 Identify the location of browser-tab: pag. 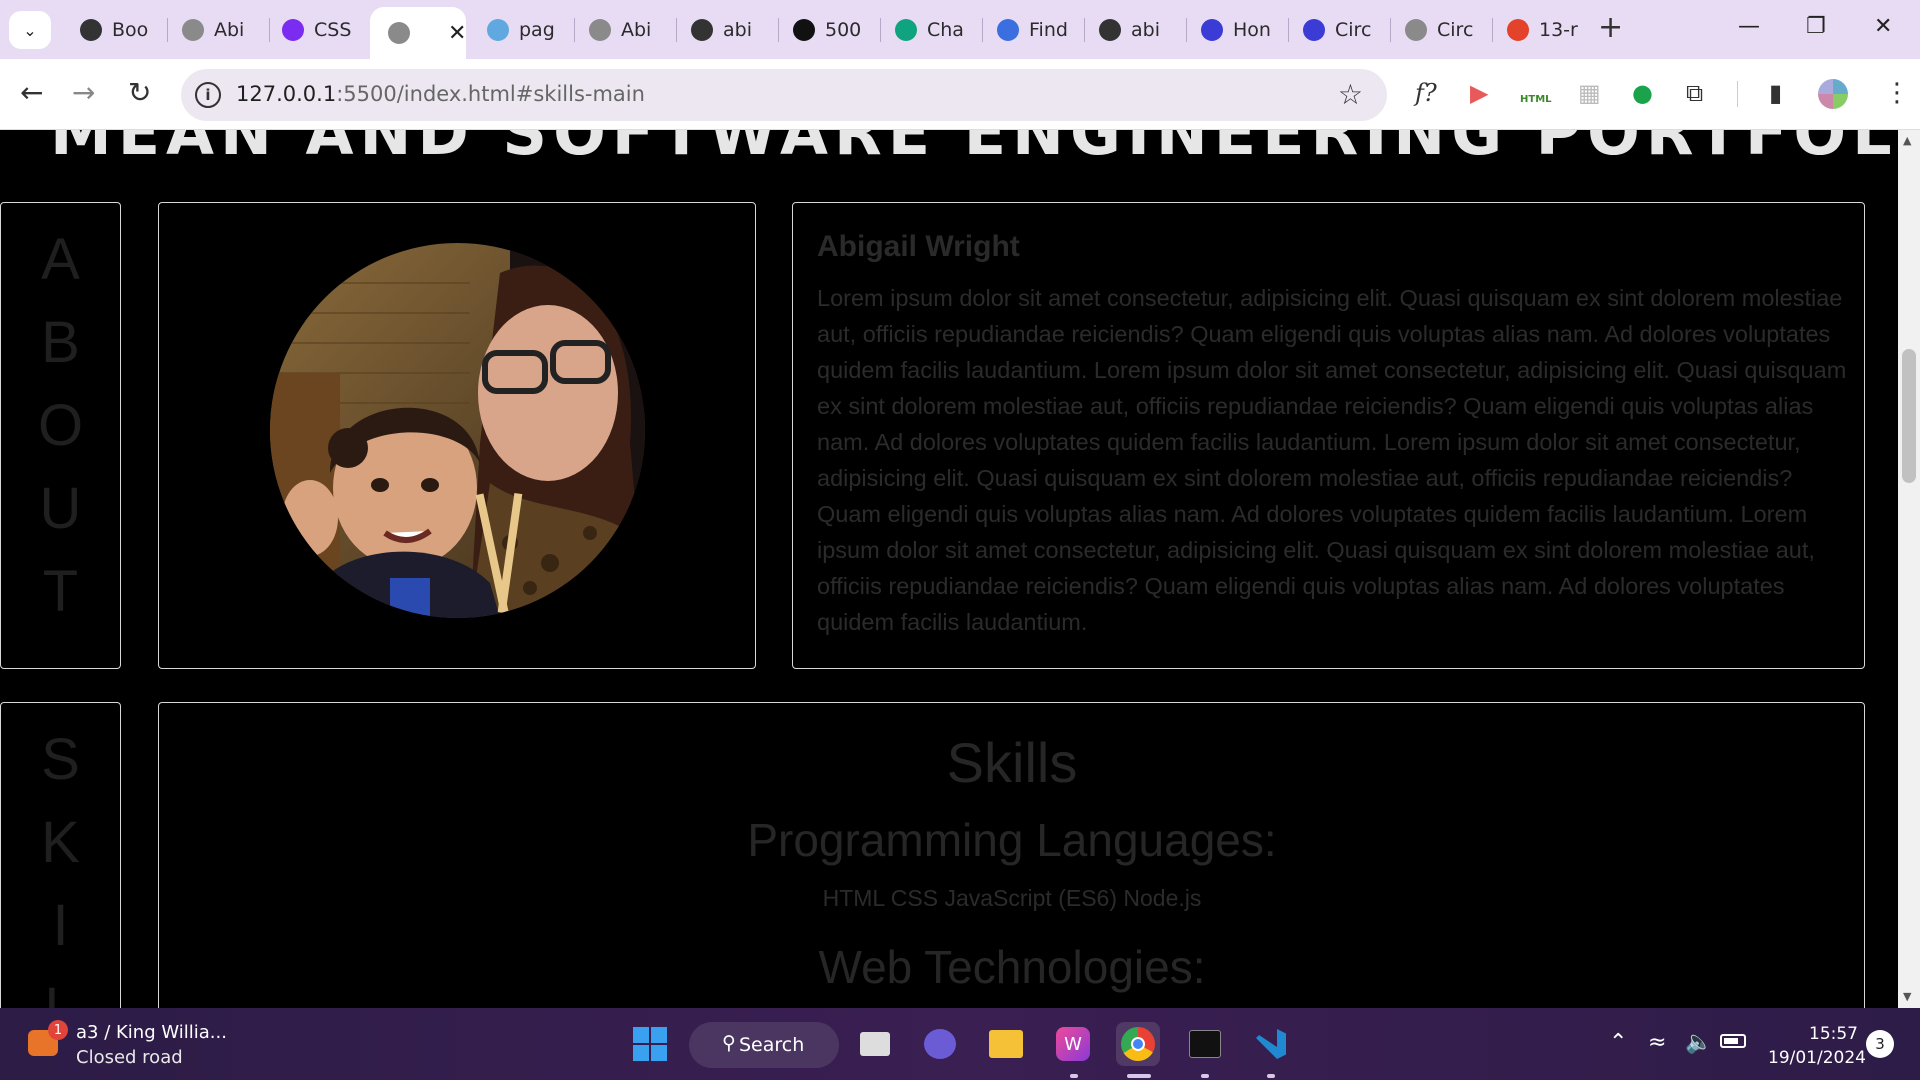
(523, 30).